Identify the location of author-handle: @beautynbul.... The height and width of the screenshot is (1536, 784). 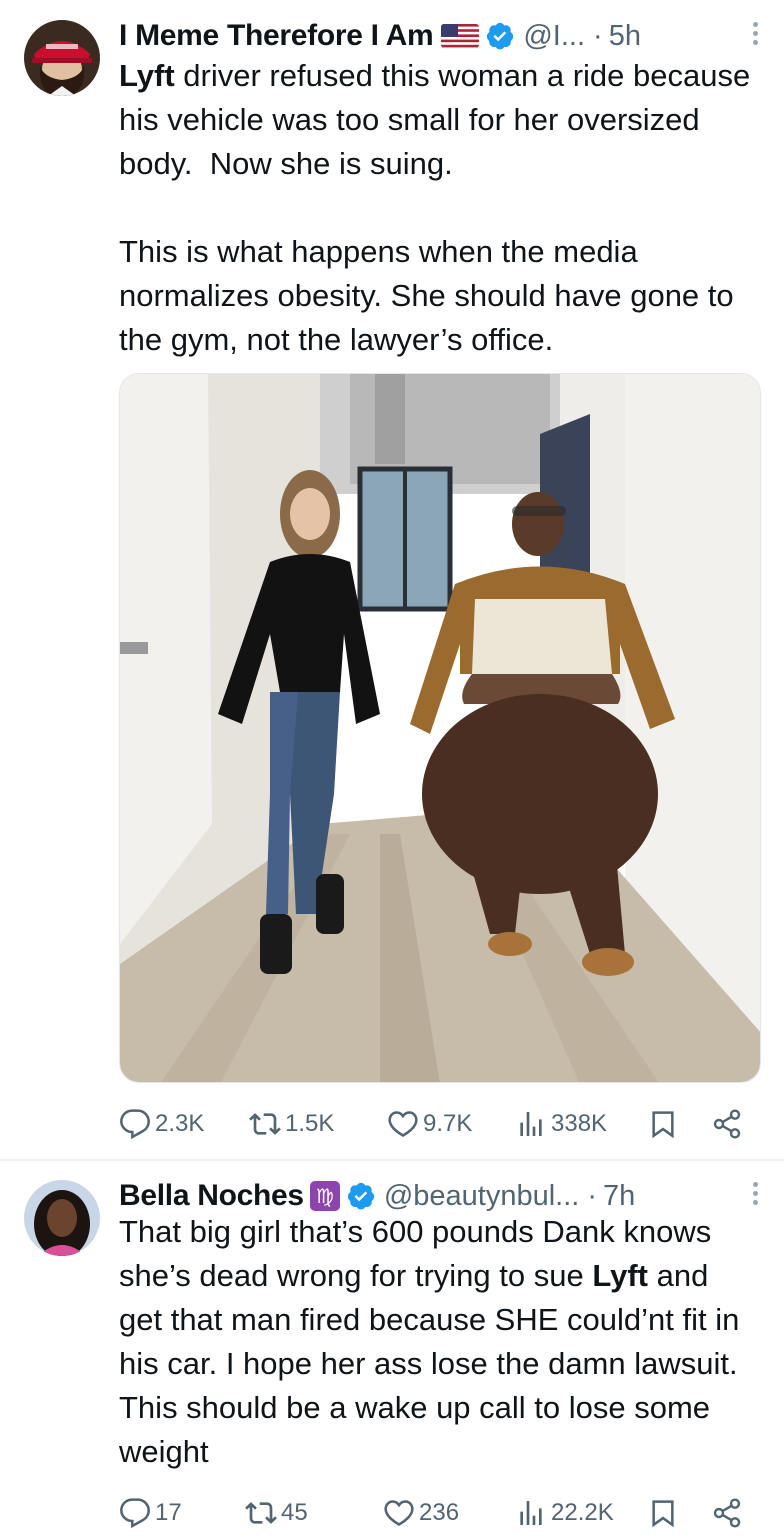
(482, 1196).